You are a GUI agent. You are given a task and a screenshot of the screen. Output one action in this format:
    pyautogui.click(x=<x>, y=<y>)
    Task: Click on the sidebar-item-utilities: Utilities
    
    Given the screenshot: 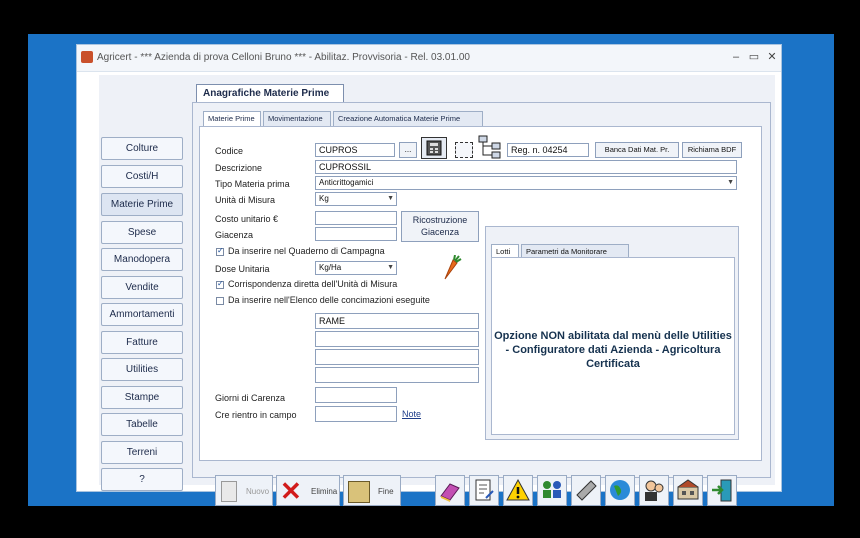 What is the action you would take?
    pyautogui.click(x=142, y=369)
    